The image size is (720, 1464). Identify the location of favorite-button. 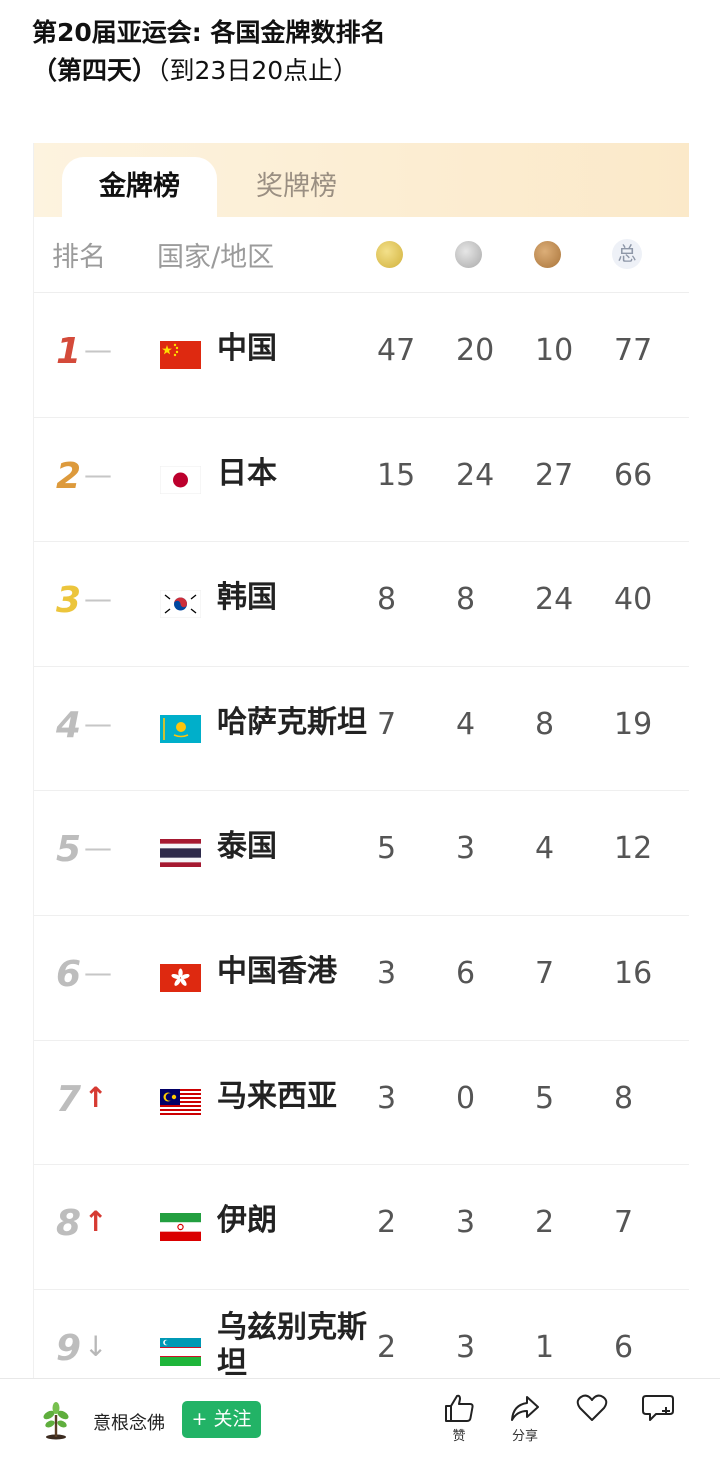
(592, 1417).